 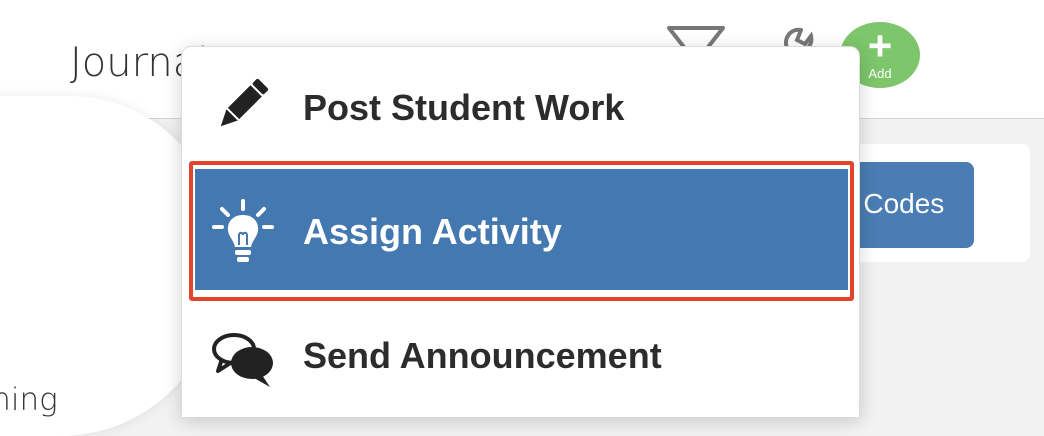 I want to click on menu-item-label: Post Student Work, so click(x=464, y=107).